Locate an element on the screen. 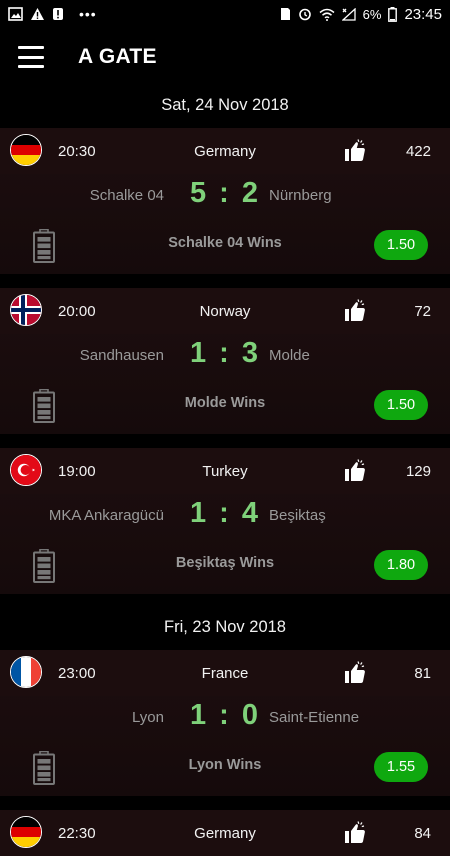  match-card: 22:30 Germany 84 is located at coordinates (225, 833).